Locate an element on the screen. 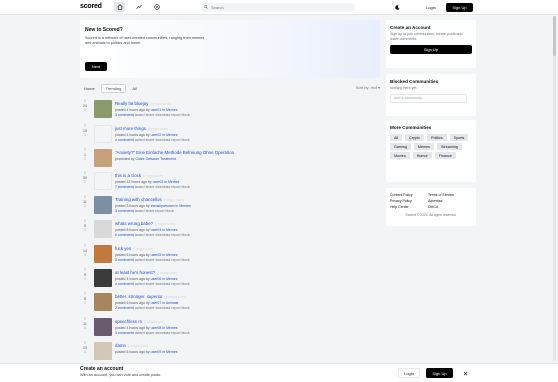 The image size is (558, 382). post-title: Training with chancellos is located at coordinates (138, 199).